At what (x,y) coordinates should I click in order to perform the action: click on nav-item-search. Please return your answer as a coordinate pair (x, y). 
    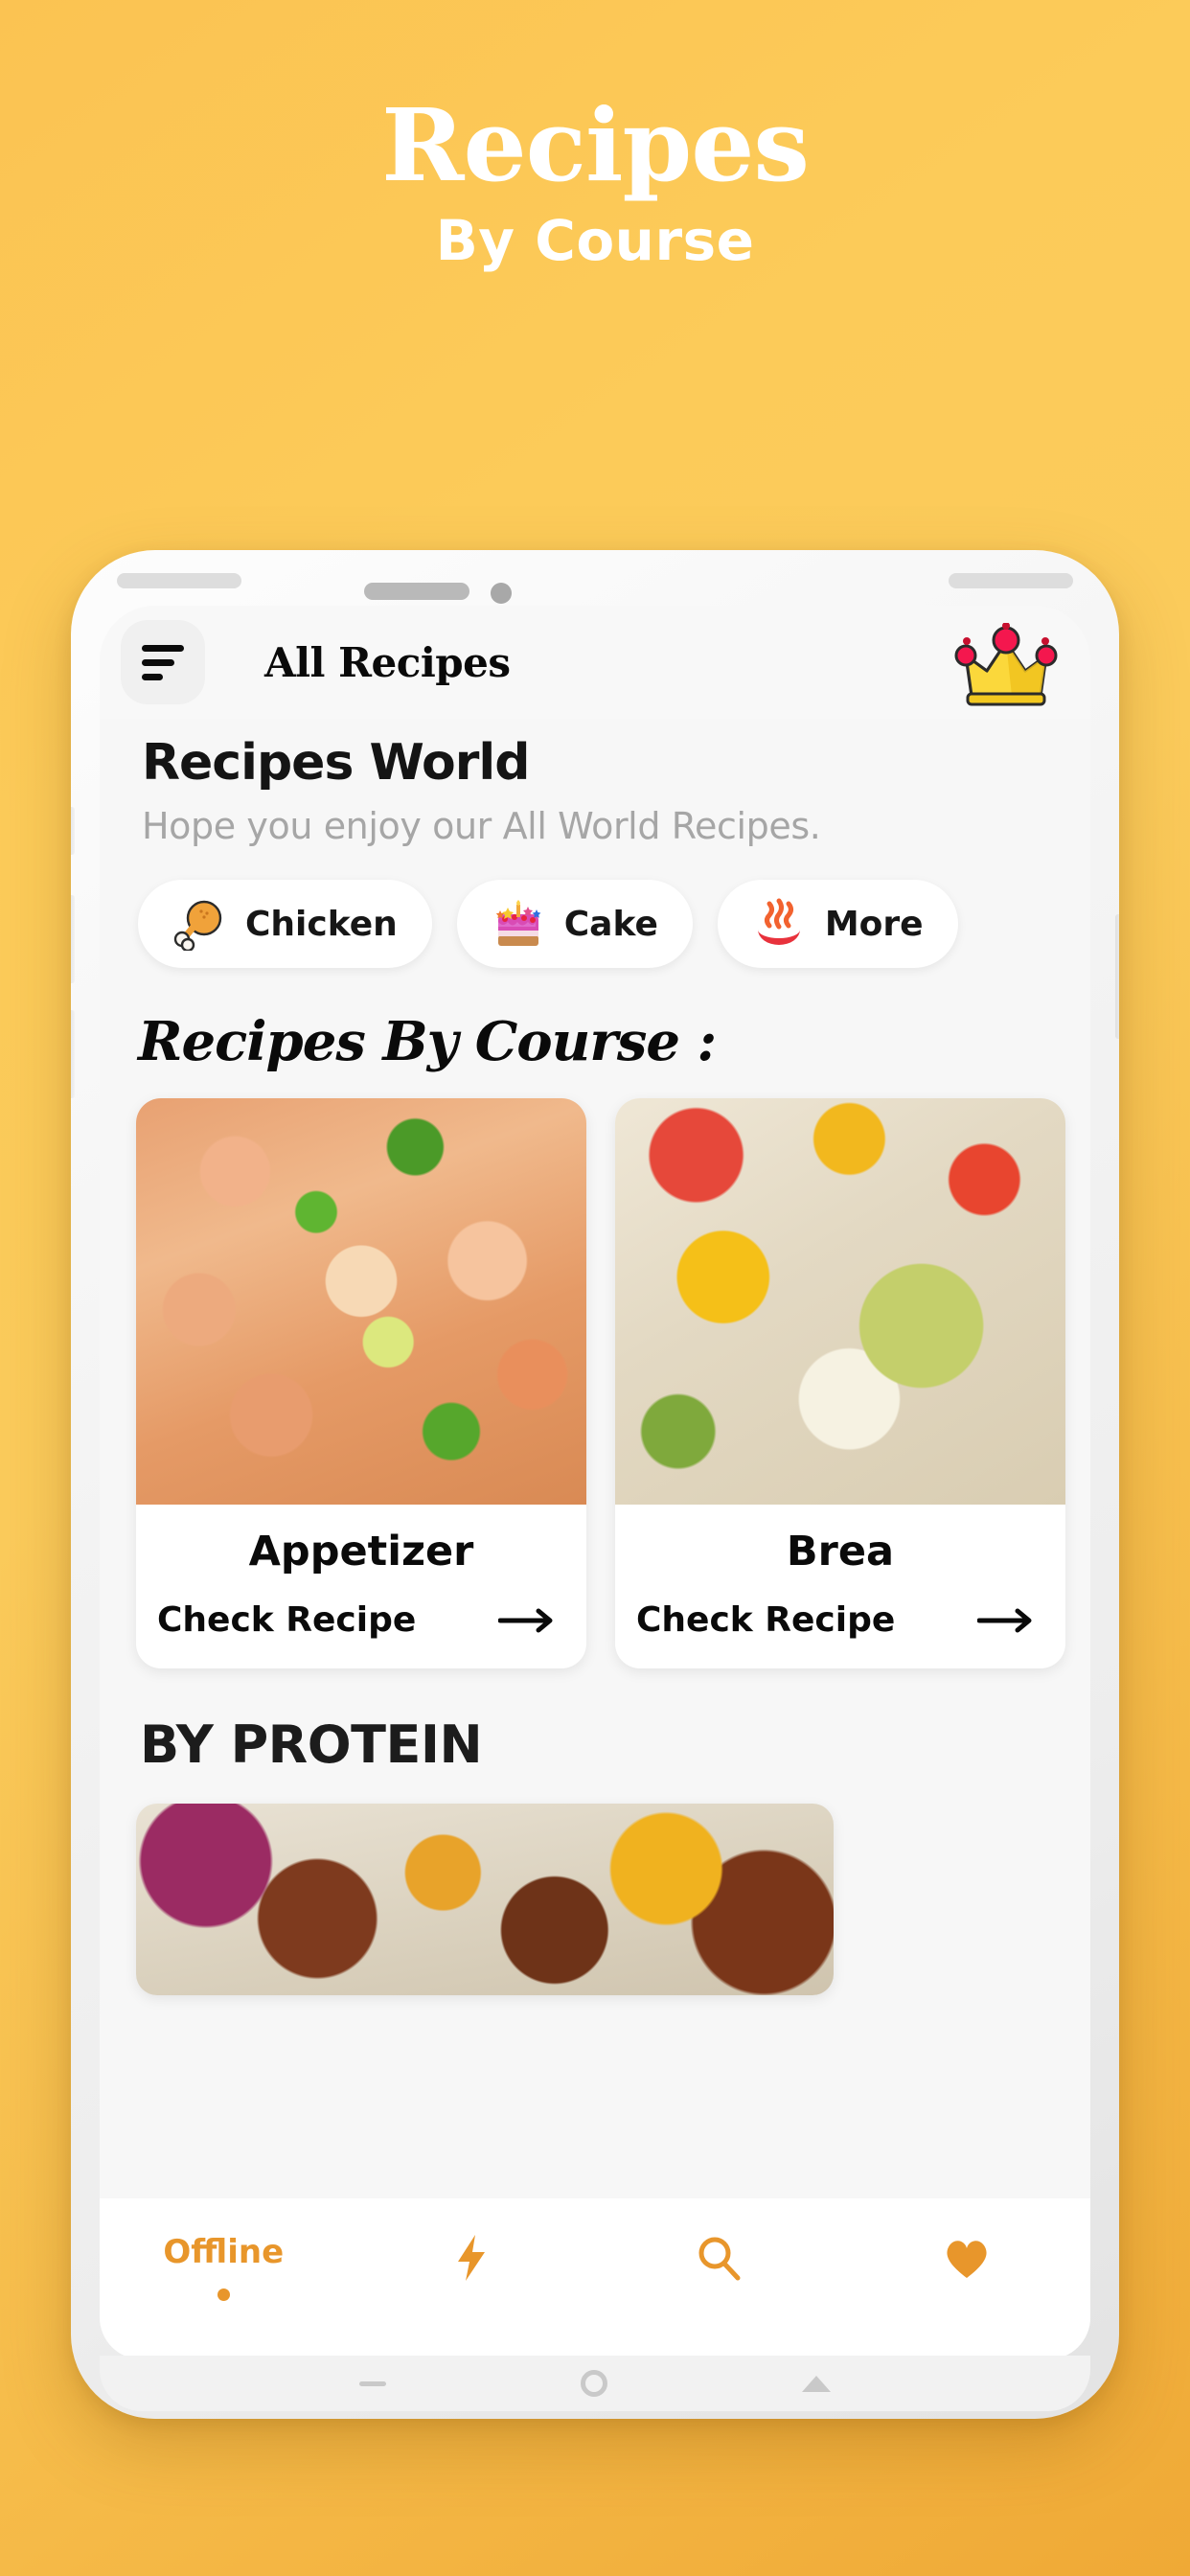
    Looking at the image, I should click on (719, 2258).